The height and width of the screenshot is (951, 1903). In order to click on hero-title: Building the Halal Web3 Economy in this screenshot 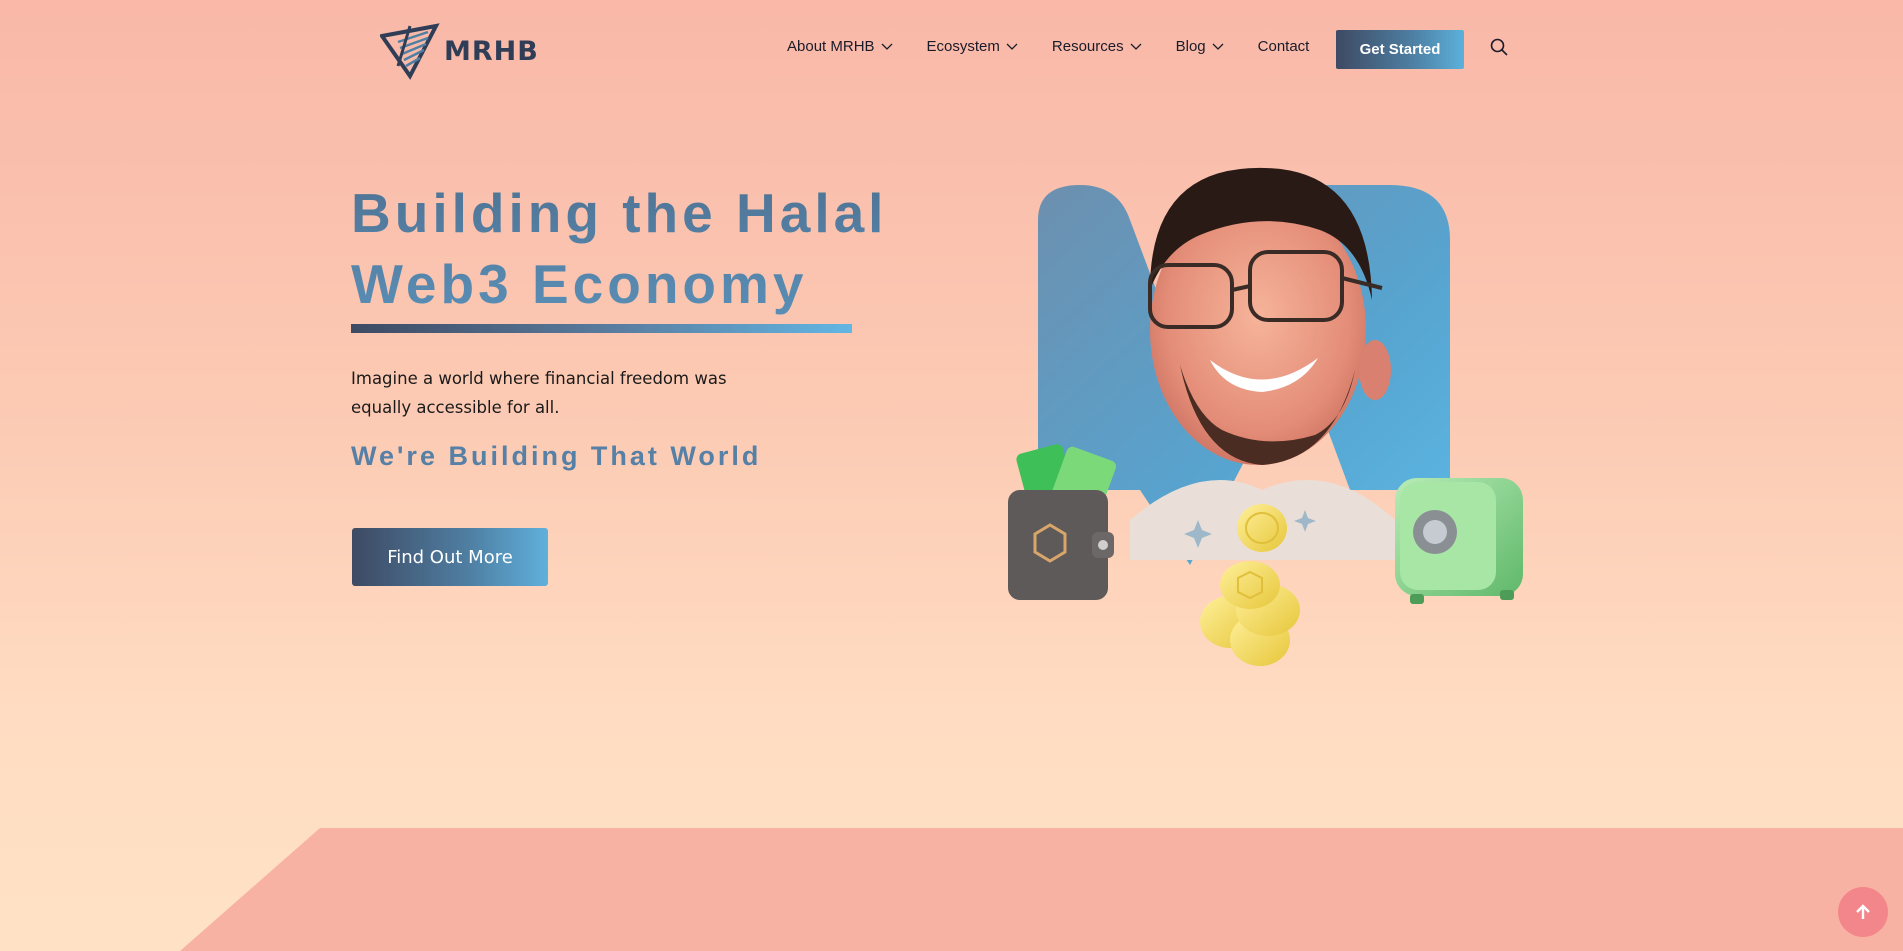, I will do `click(631, 249)`.